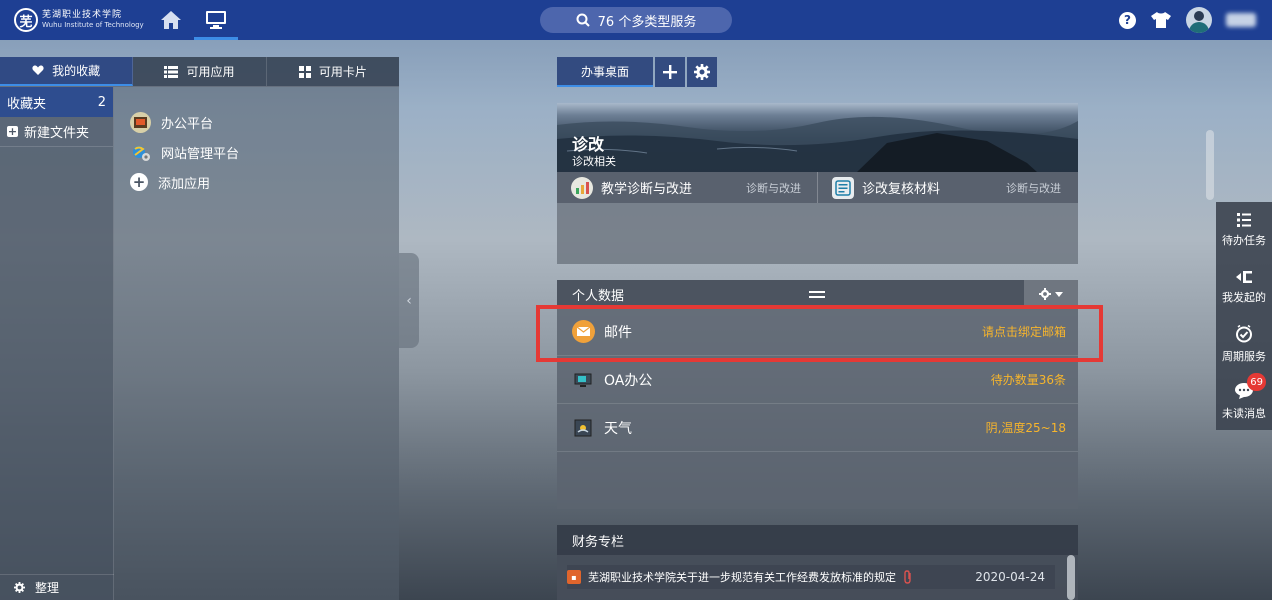 This screenshot has height=600, width=1272. Describe the element at coordinates (817, 428) in the screenshot. I see `row-weather: 天气 阴,温度25~18` at that location.